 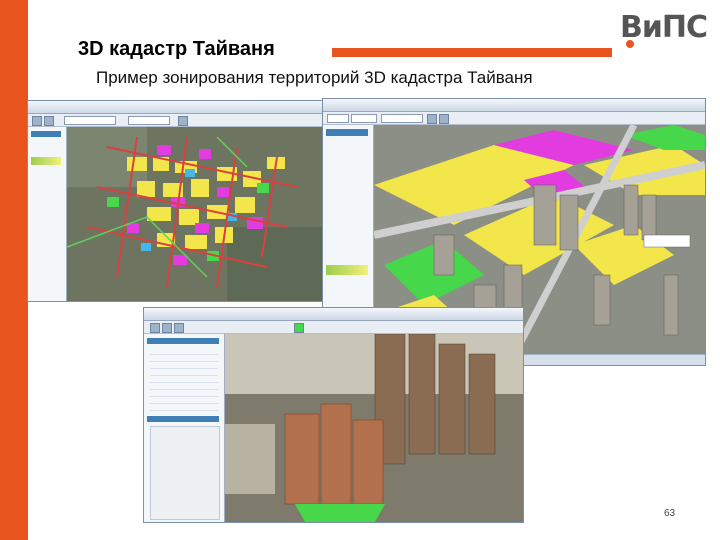 I want to click on logo-text: ВиПС, so click(x=664, y=27).